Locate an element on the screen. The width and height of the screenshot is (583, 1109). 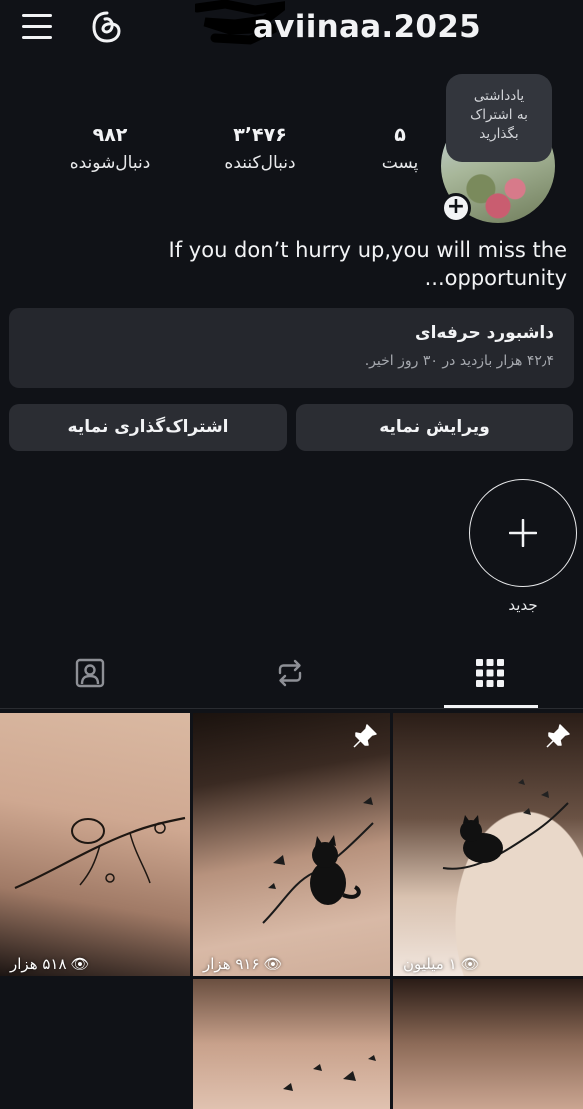
tab-tagged is located at coordinates (90, 676).